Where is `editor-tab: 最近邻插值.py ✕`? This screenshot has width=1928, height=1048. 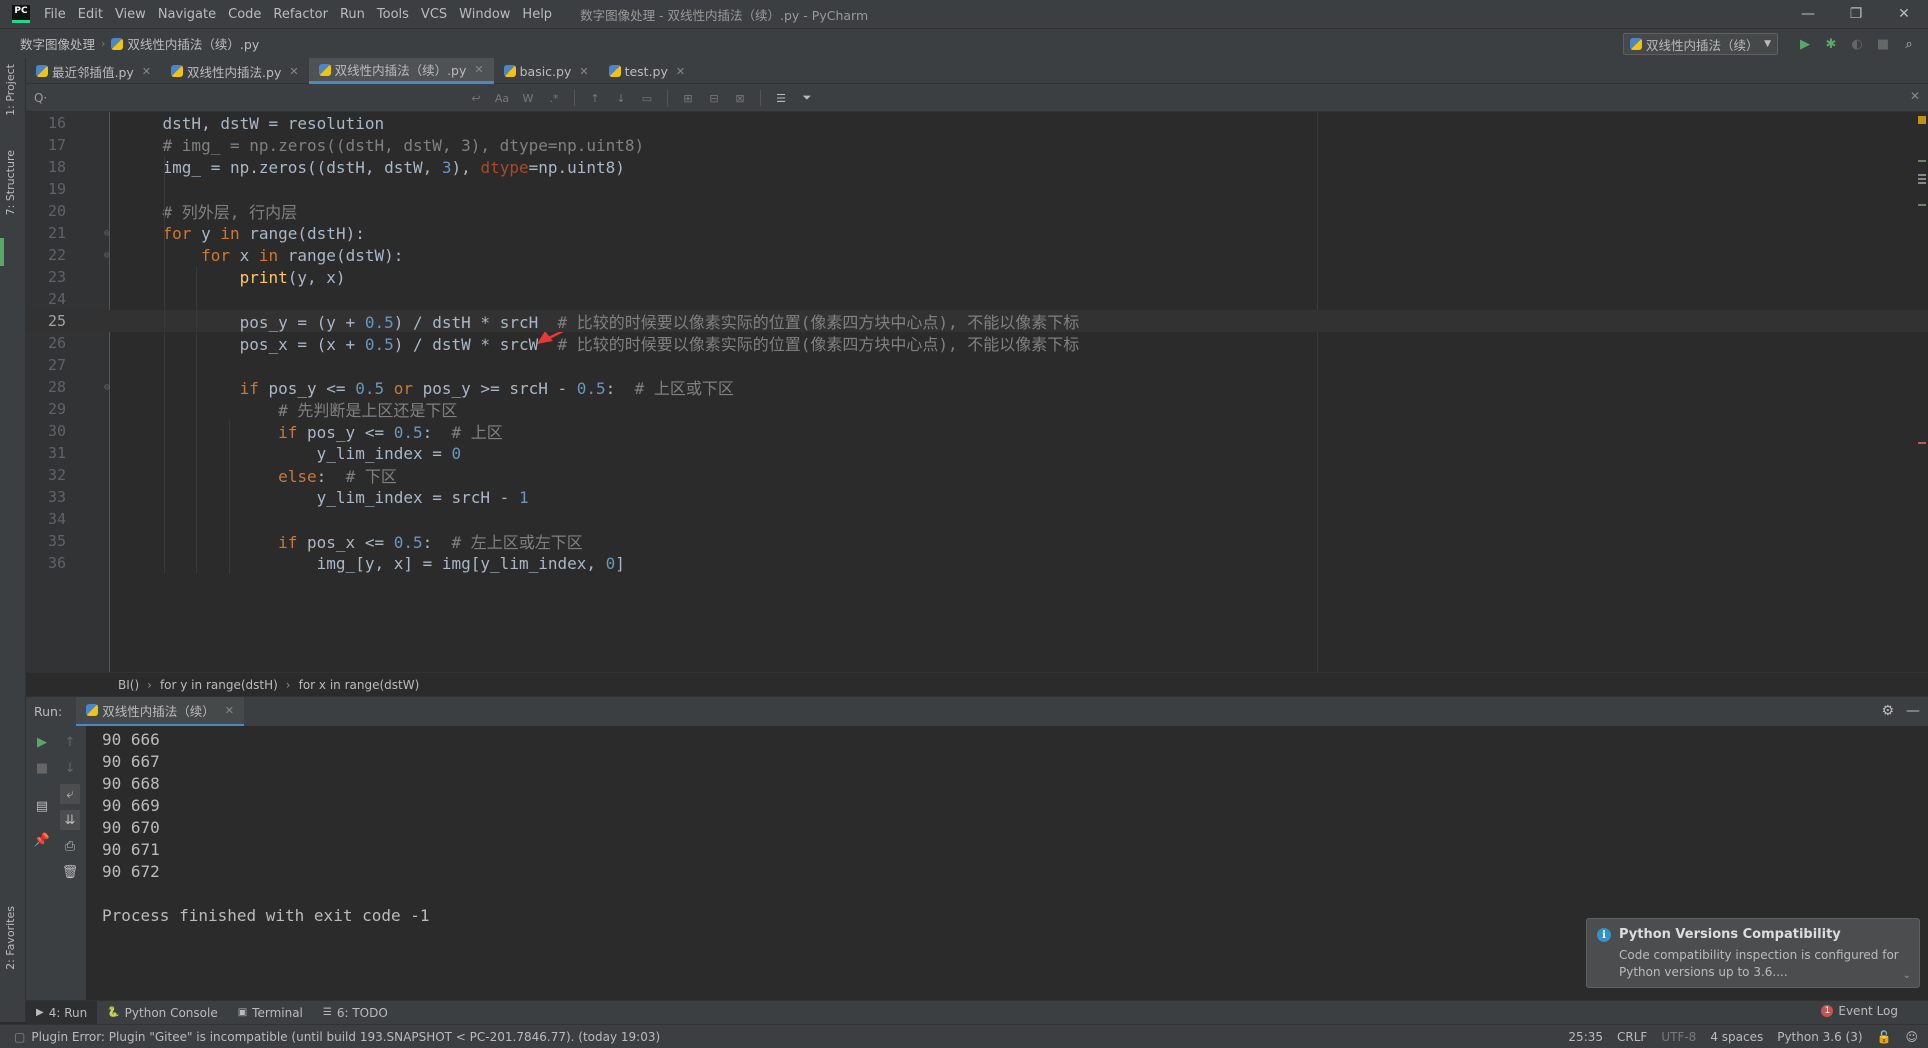 editor-tab: 最近邻插值.py ✕ is located at coordinates (93, 71).